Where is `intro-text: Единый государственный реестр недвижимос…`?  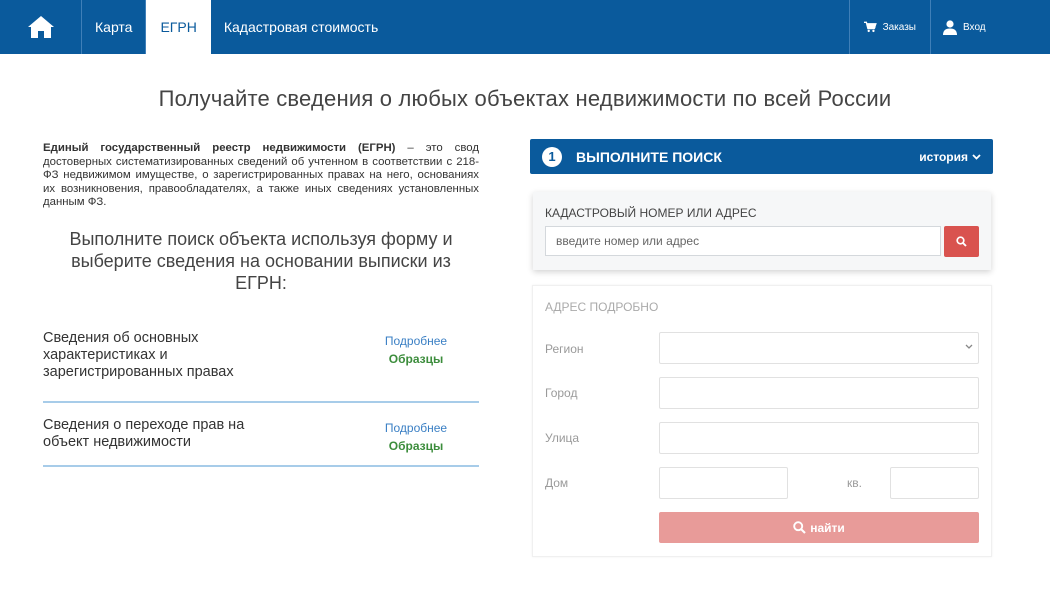 intro-text: Единый государственный реестр недвижимос… is located at coordinates (261, 176).